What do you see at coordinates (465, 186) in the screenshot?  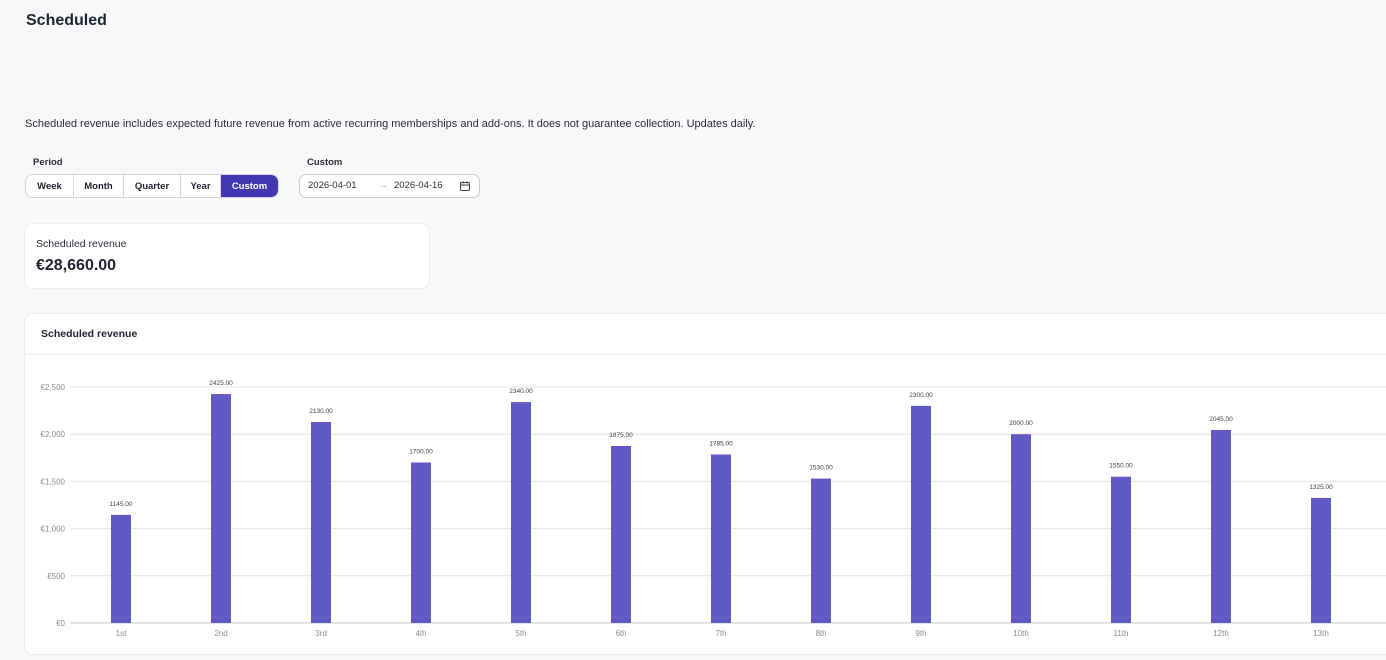 I see `calendar-icon` at bounding box center [465, 186].